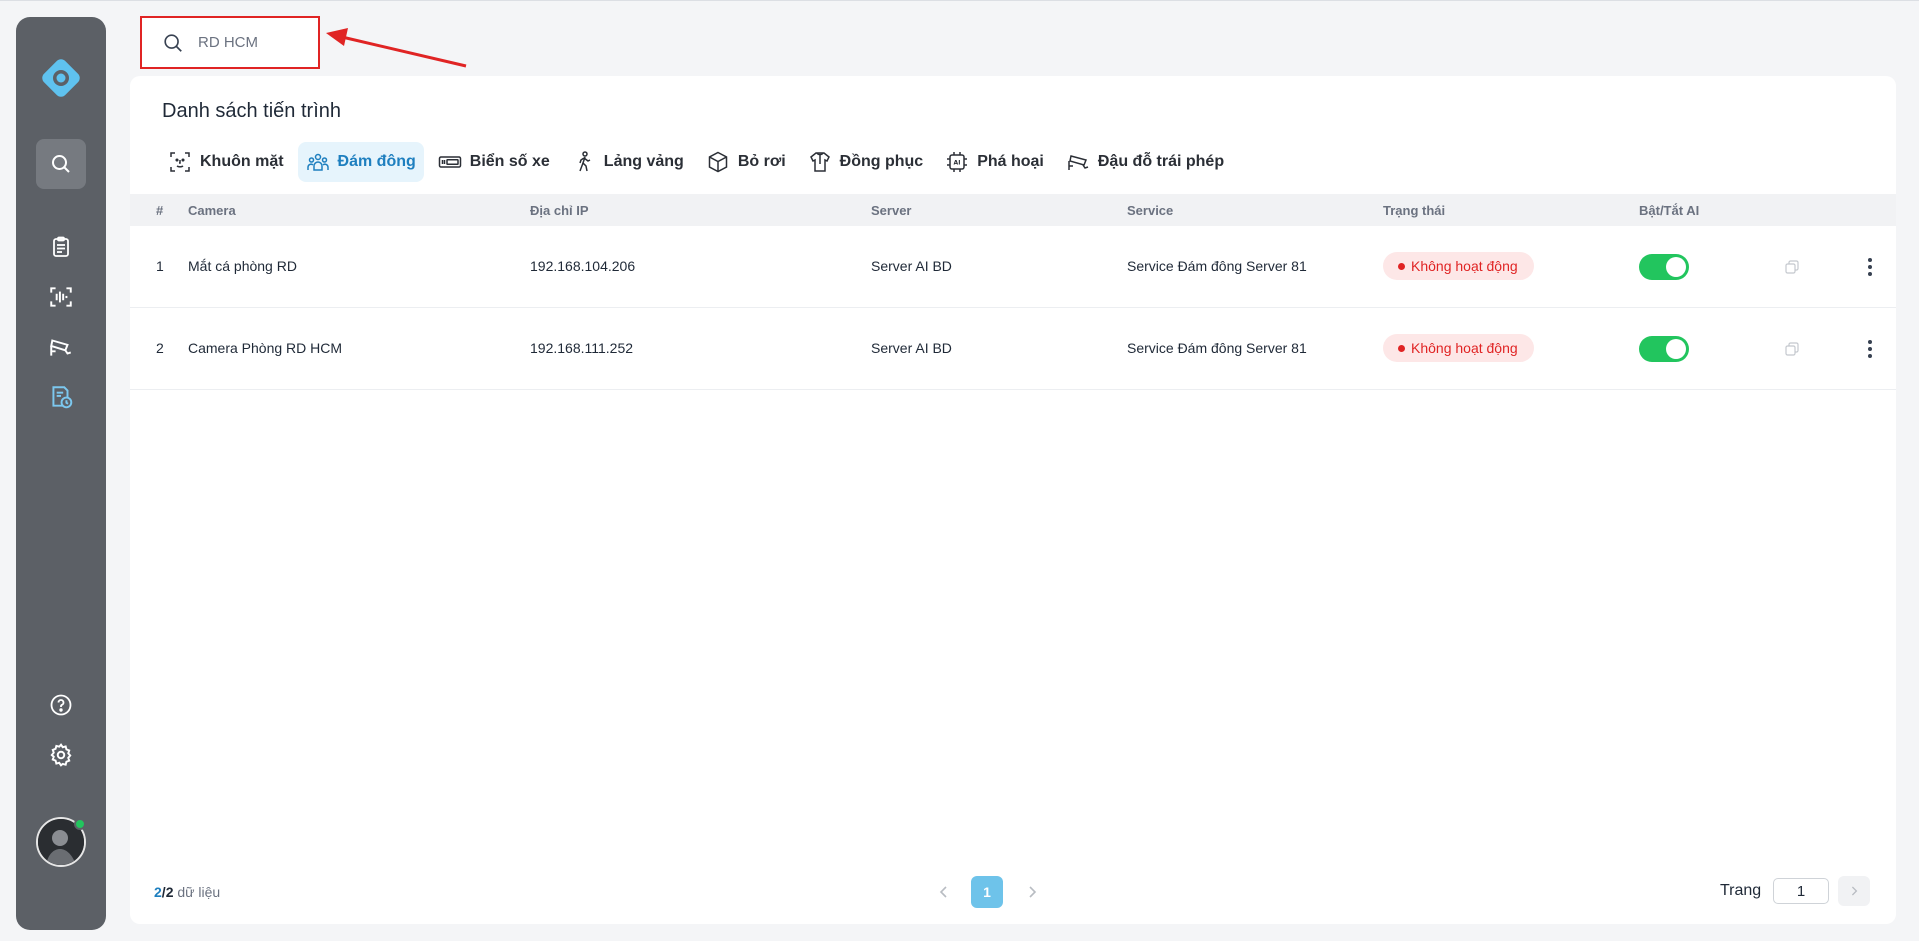 The image size is (1919, 941). I want to click on tab-label: Bỏ rơi, so click(761, 161).